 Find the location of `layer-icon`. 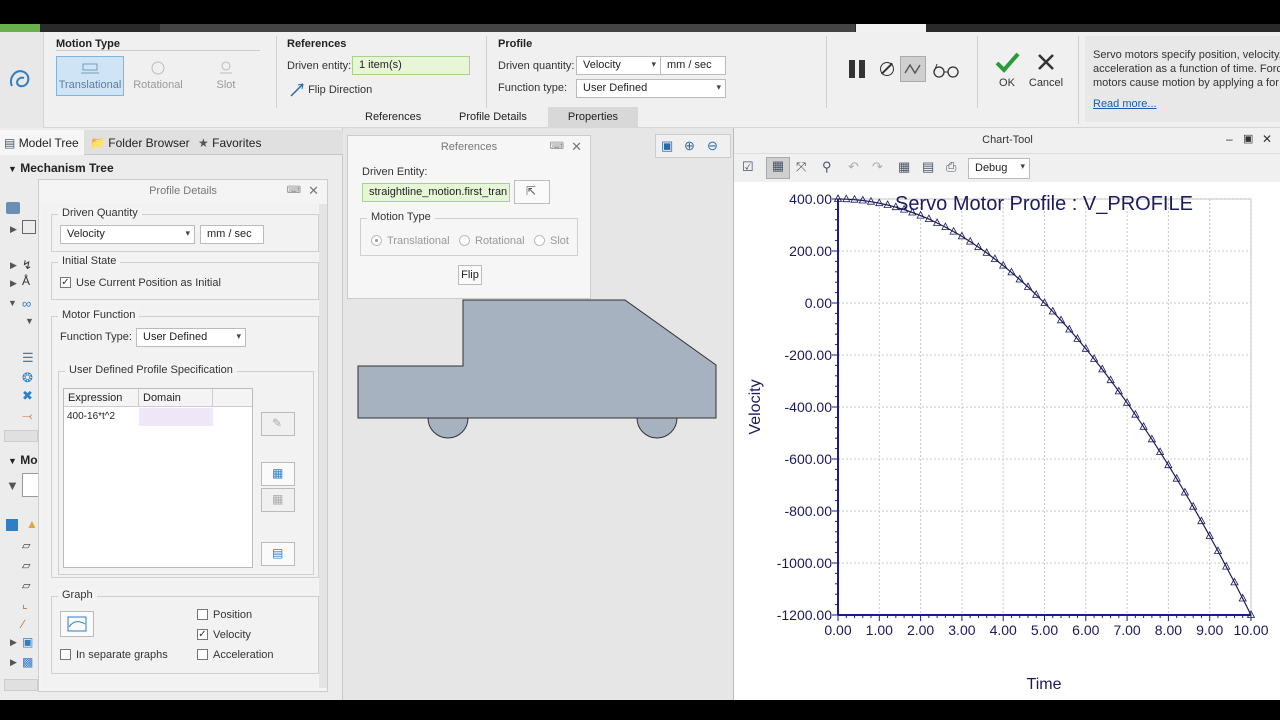

layer-icon is located at coordinates (12, 525).